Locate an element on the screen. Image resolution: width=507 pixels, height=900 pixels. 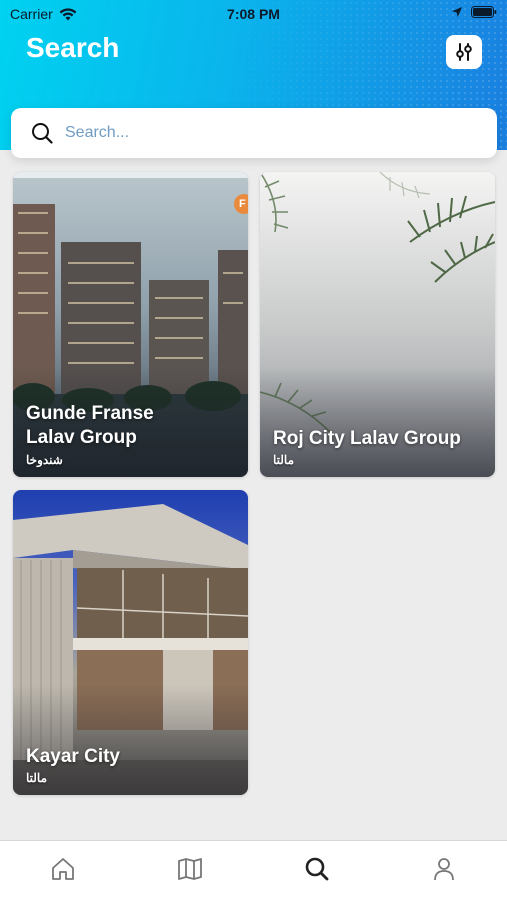
tab-bar is located at coordinates (253, 870).